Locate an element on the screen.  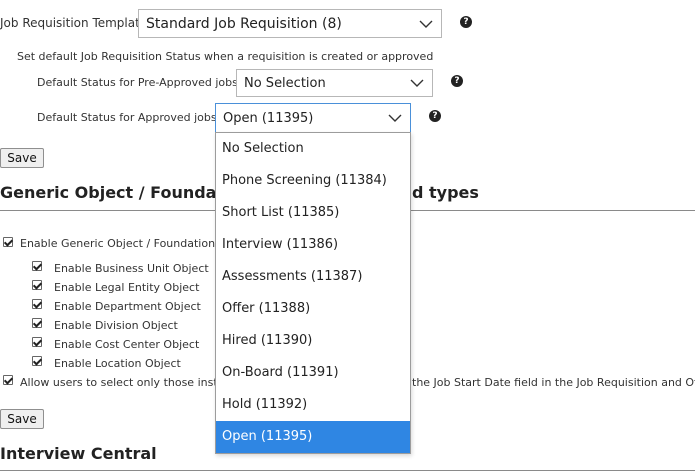
enable-generic-label: Enable Generic Object / Foundation O is located at coordinates (124, 243).